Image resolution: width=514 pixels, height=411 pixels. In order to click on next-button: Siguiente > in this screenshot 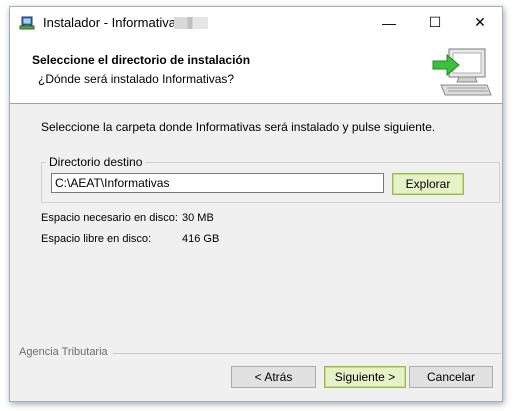, I will do `click(365, 377)`.